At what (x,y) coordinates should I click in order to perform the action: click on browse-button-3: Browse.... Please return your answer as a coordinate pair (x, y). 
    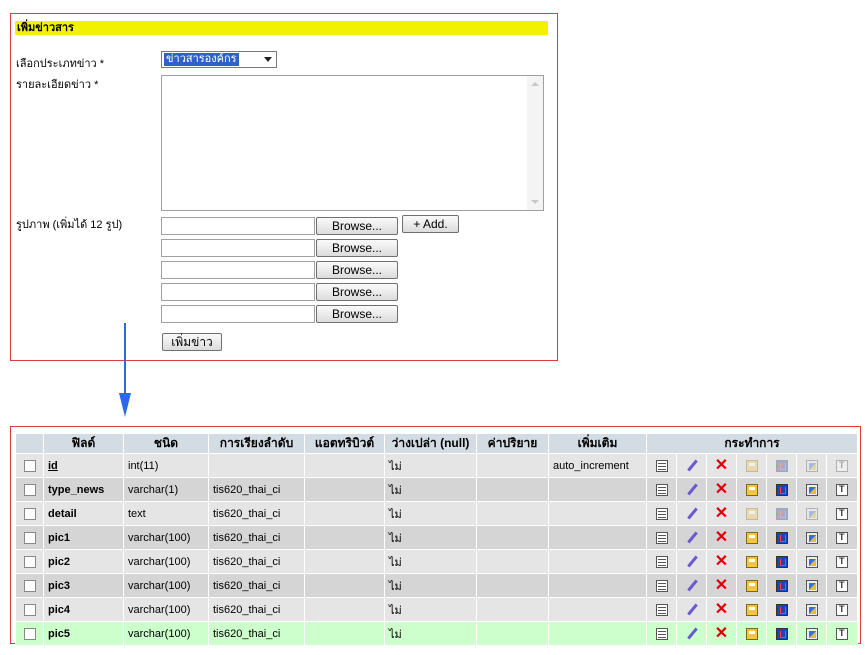
    Looking at the image, I should click on (357, 270).